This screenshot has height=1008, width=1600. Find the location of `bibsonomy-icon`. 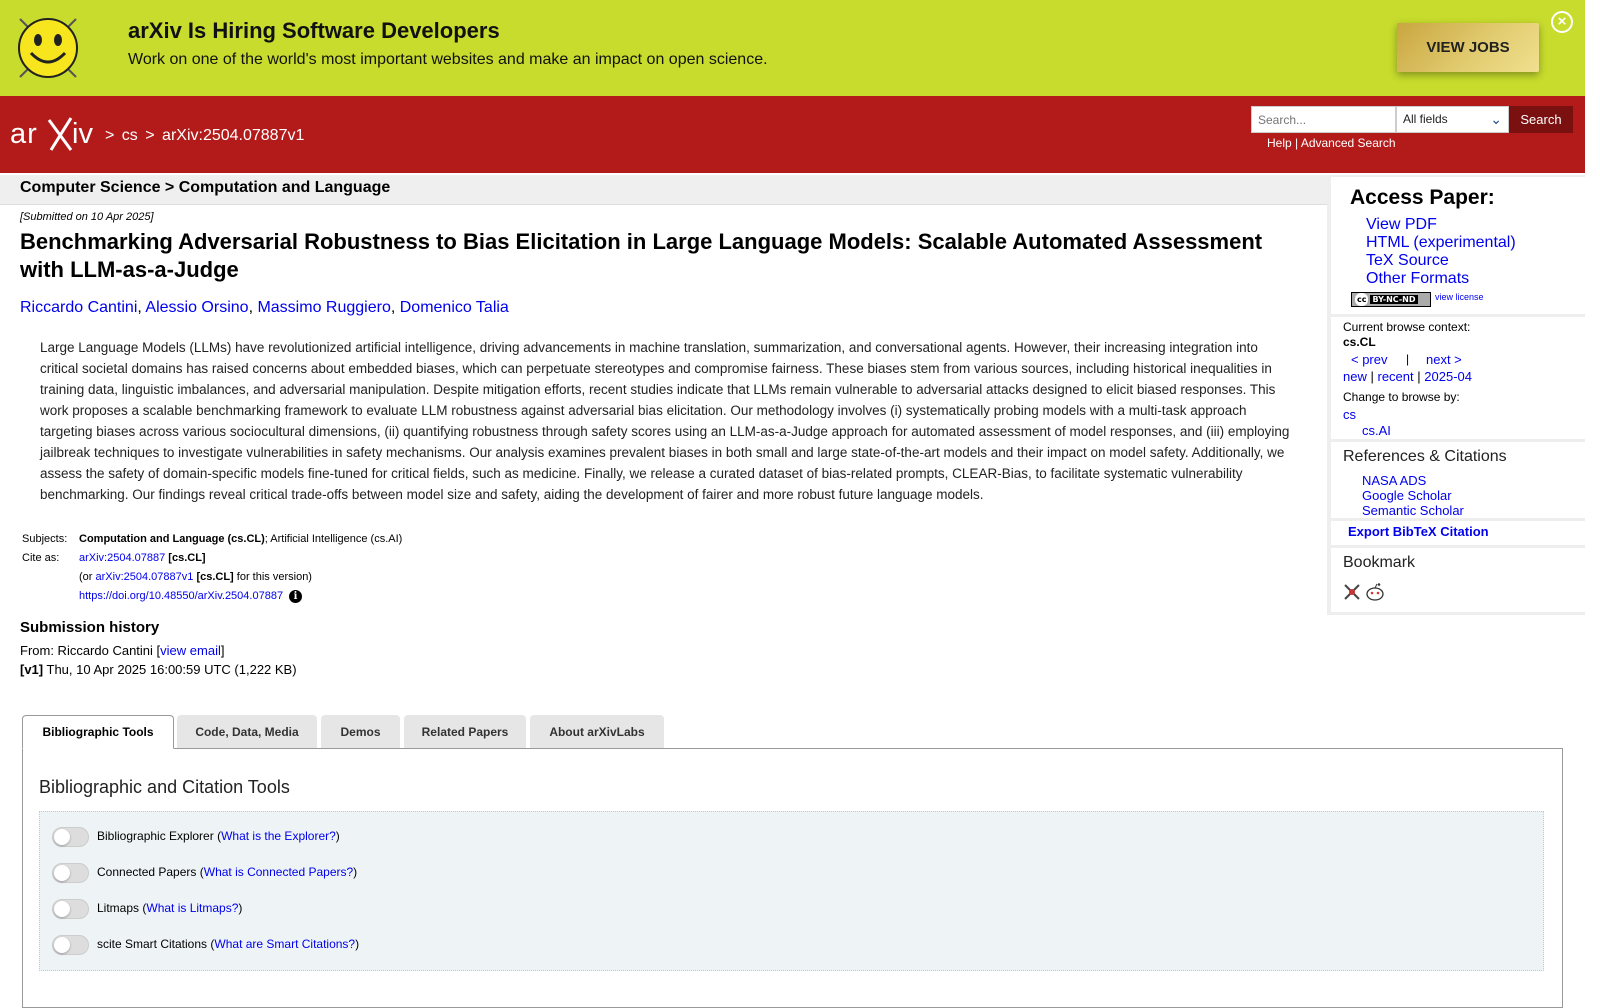

bibsonomy-icon is located at coordinates (1352, 592).